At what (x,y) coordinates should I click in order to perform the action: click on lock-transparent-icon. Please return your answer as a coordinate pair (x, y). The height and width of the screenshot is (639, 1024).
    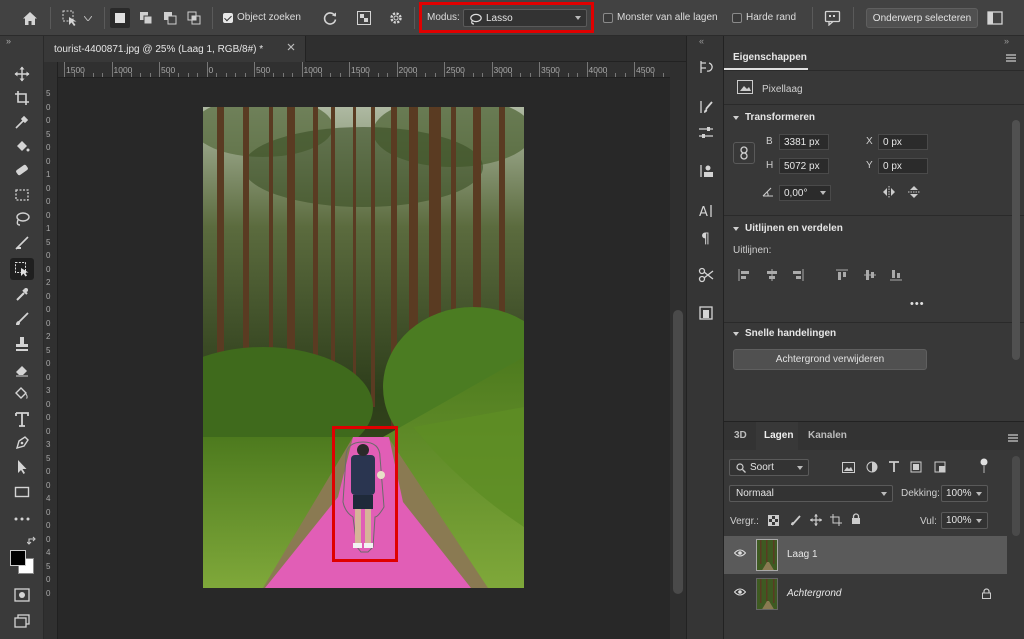
    Looking at the image, I should click on (773, 520).